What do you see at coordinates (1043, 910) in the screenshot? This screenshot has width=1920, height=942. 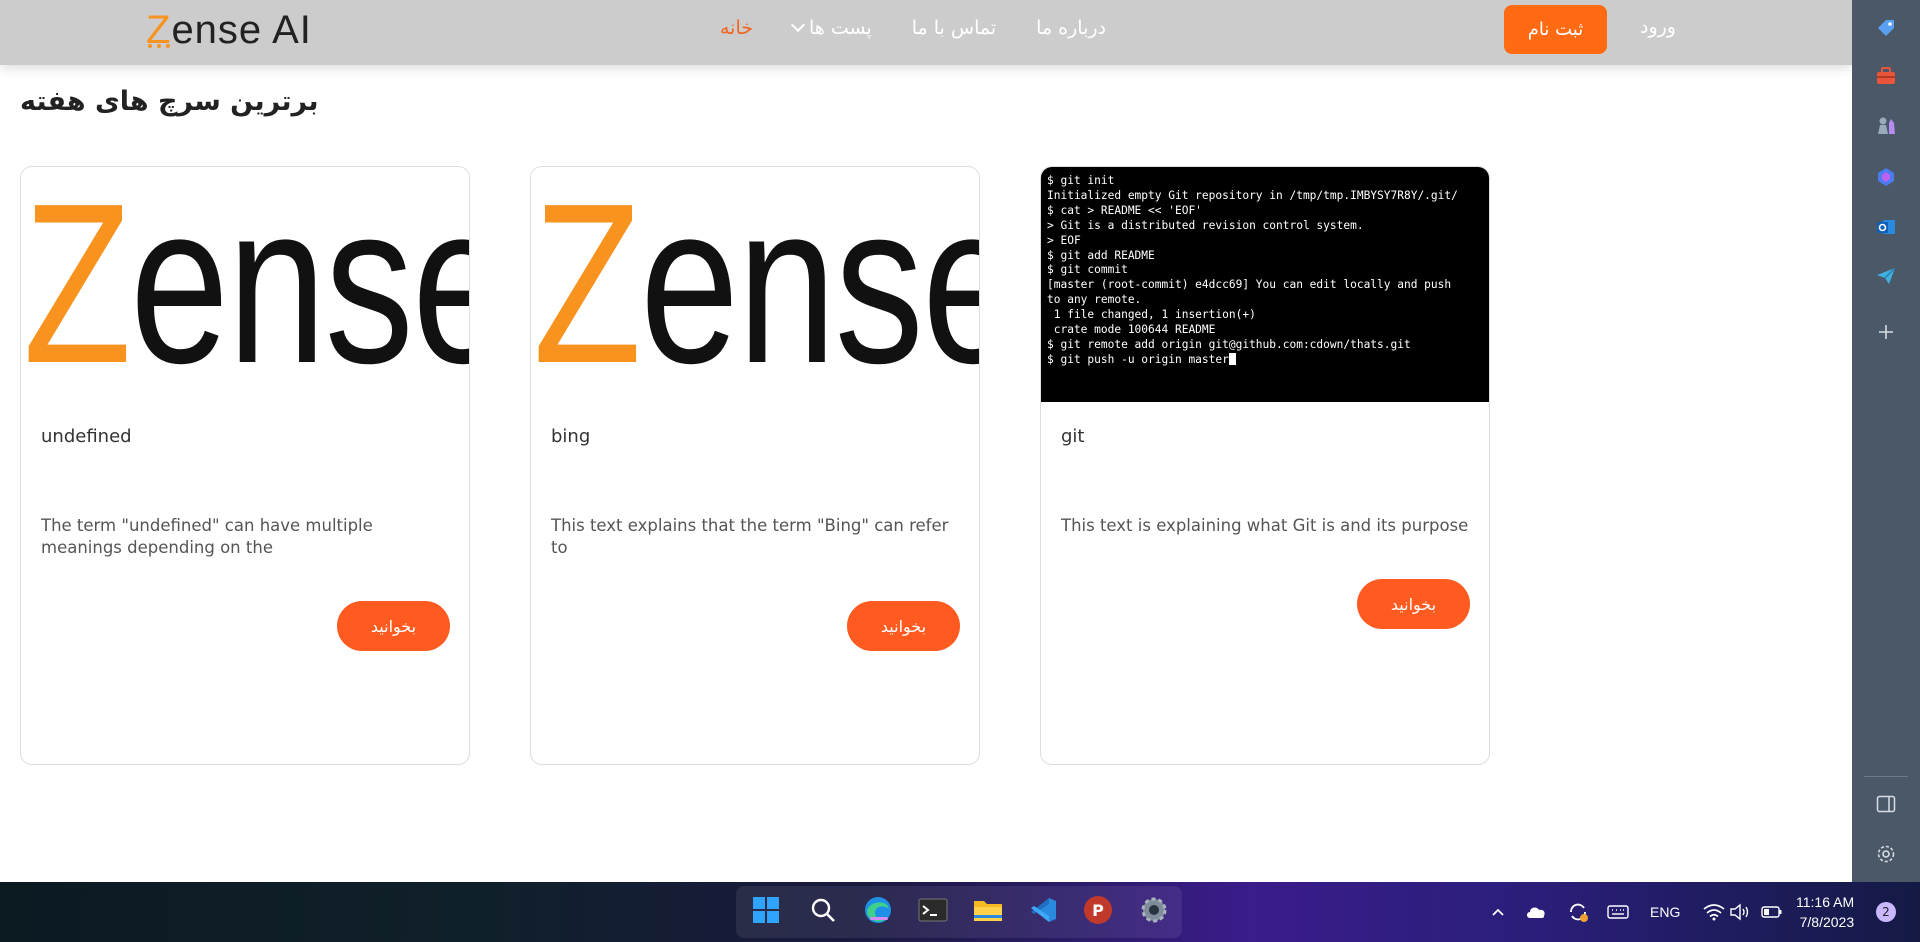 I see `vscode-icon` at bounding box center [1043, 910].